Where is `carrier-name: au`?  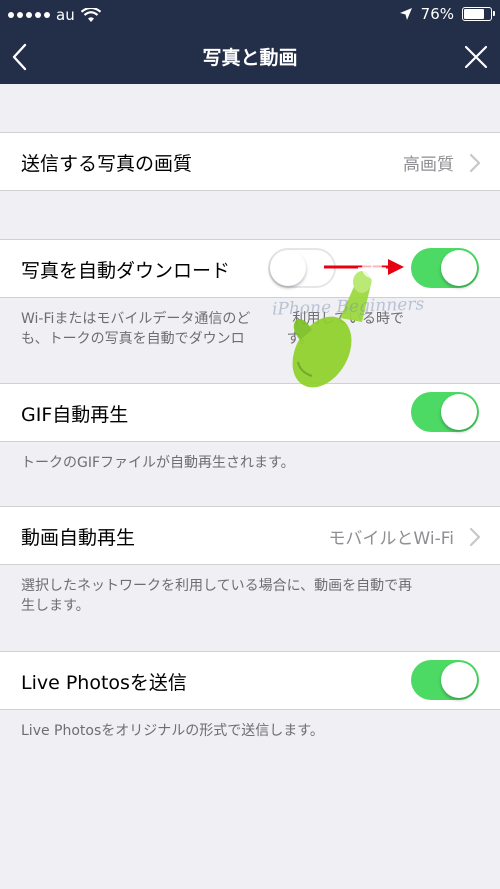
carrier-name: au is located at coordinates (65, 15).